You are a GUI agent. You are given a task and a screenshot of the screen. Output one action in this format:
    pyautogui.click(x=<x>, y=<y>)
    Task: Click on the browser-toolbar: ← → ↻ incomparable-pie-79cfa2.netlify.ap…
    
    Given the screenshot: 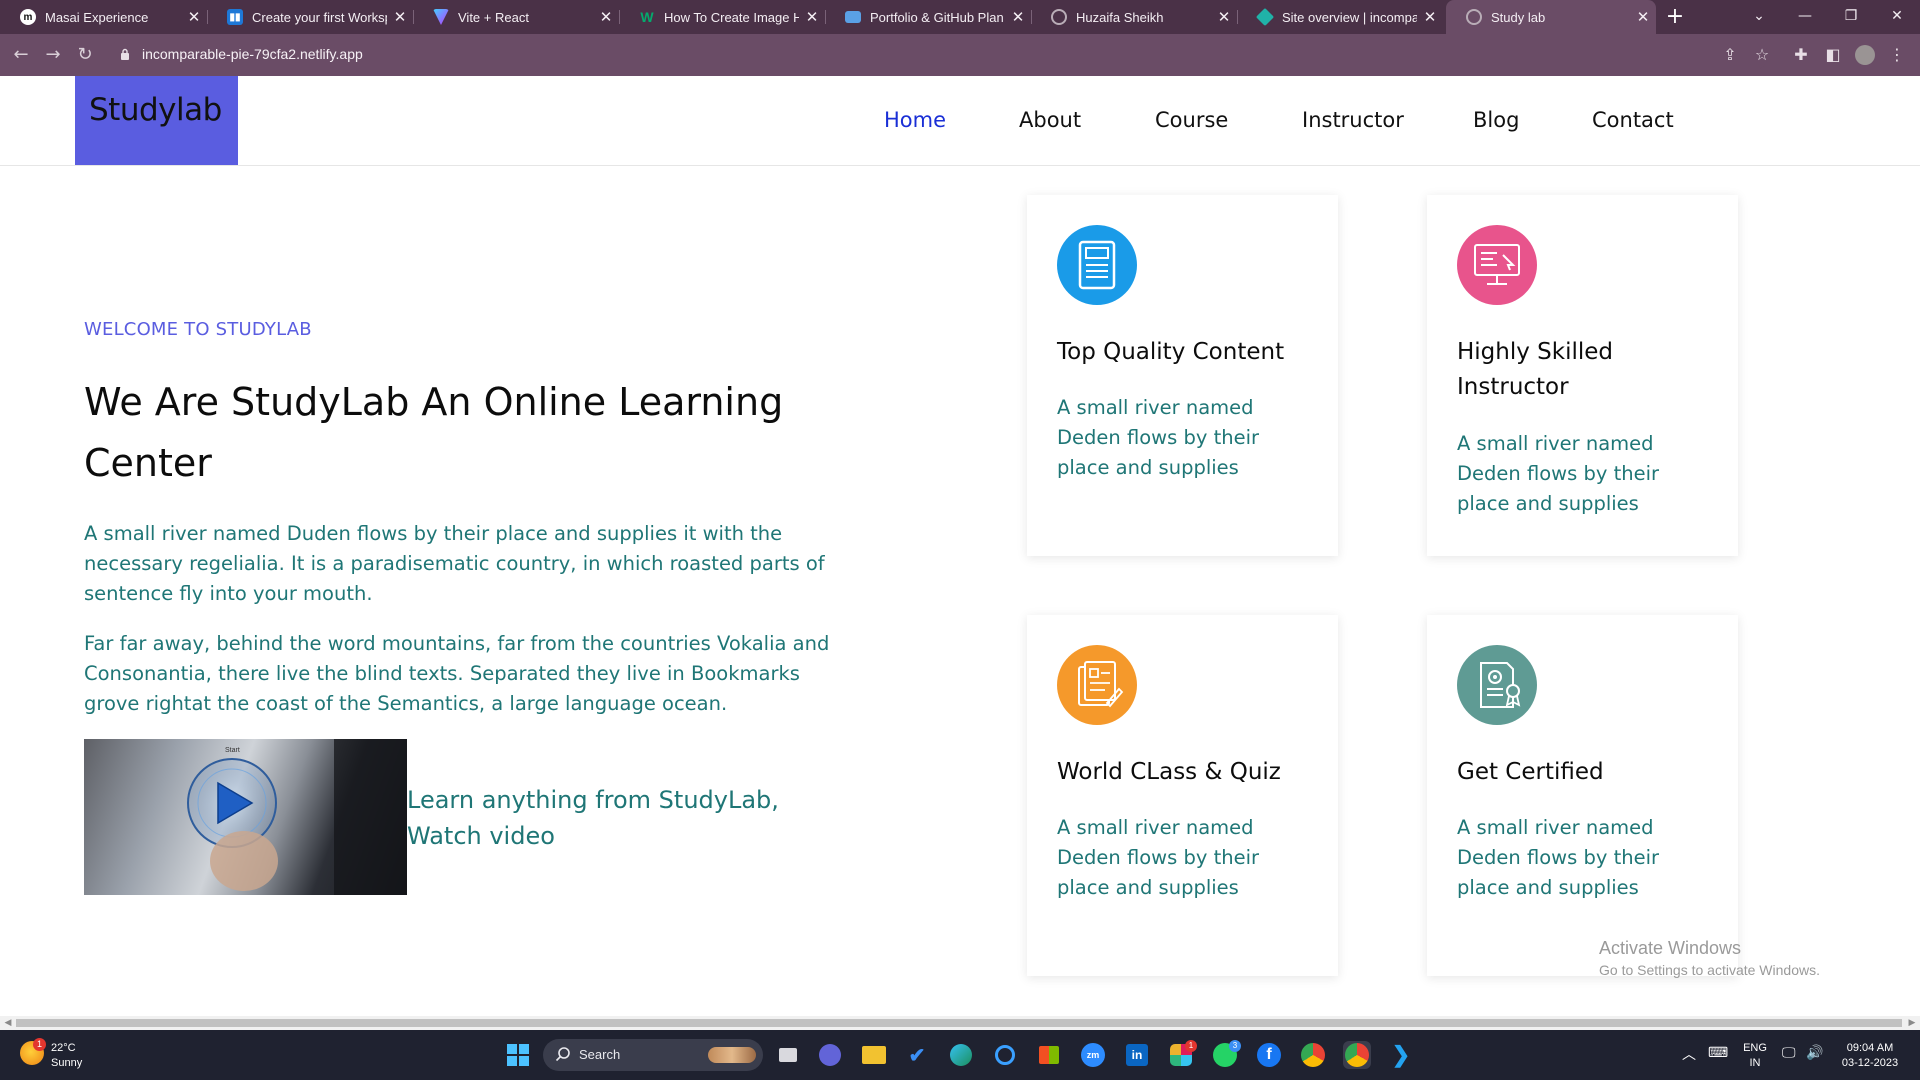 What is the action you would take?
    pyautogui.click(x=960, y=55)
    